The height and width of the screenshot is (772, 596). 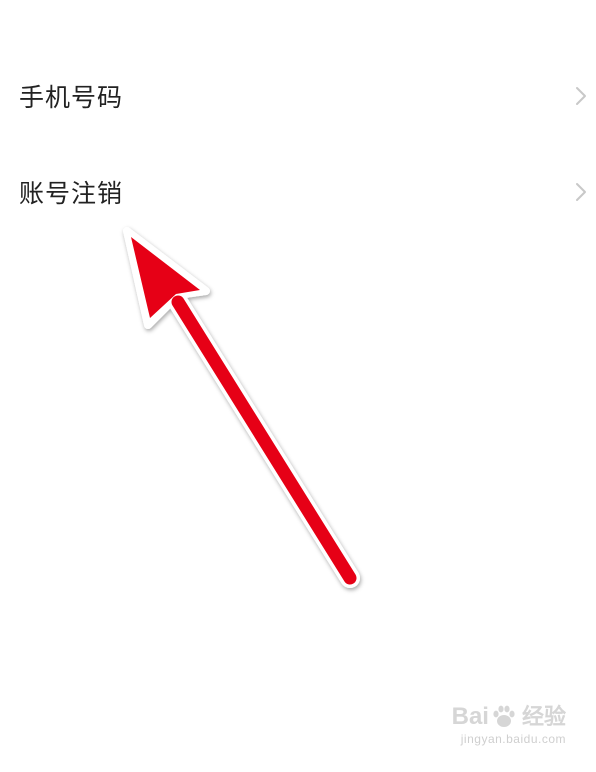 What do you see at coordinates (298, 96) in the screenshot?
I see `settings-item-phone-number: 手机号码` at bounding box center [298, 96].